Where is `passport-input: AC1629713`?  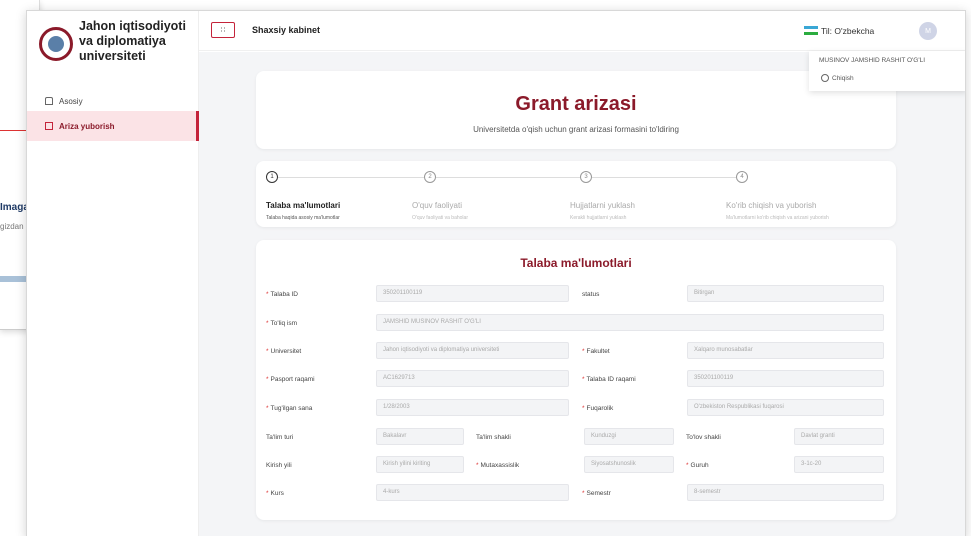
passport-input: AC1629713 is located at coordinates (472, 378).